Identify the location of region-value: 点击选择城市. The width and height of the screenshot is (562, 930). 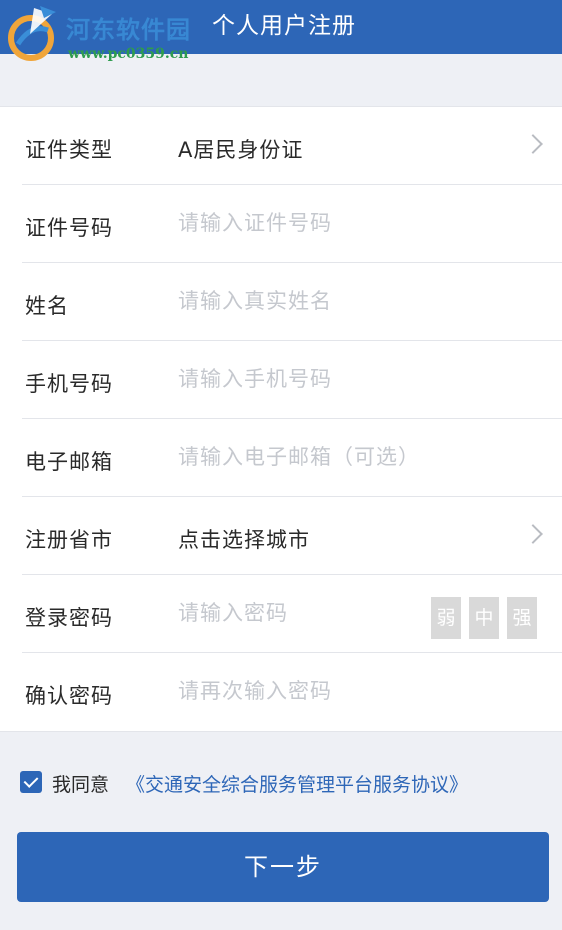
(244, 540).